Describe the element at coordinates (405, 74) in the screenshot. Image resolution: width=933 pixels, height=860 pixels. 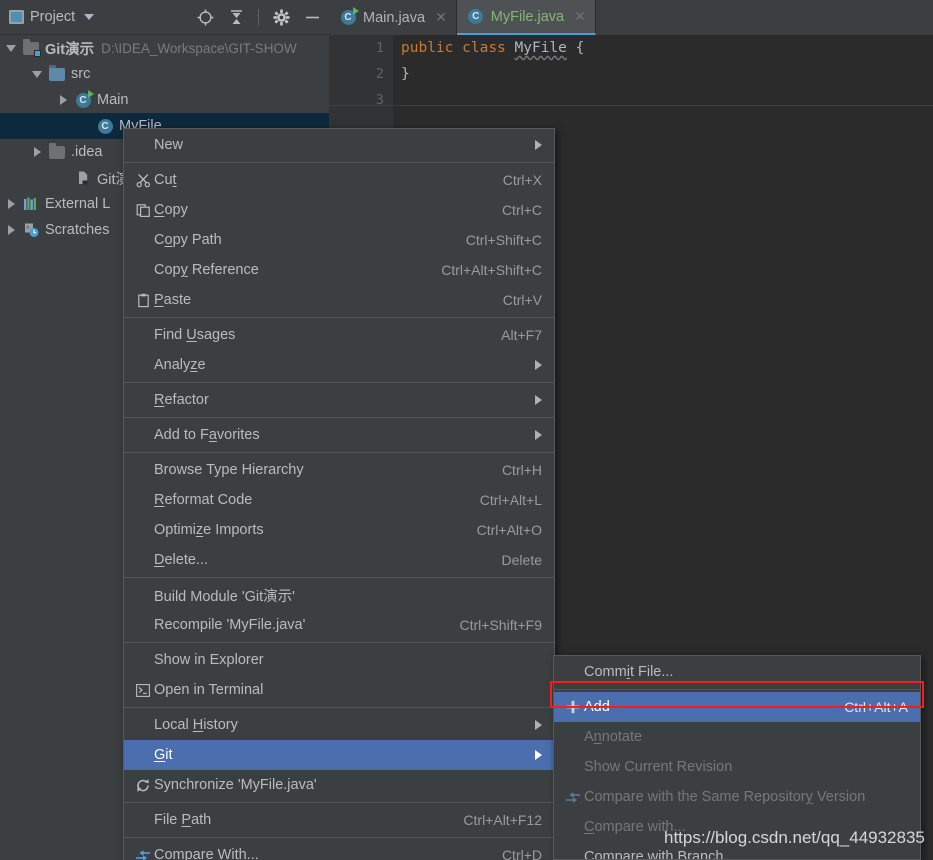
I see `code-line: }` at that location.